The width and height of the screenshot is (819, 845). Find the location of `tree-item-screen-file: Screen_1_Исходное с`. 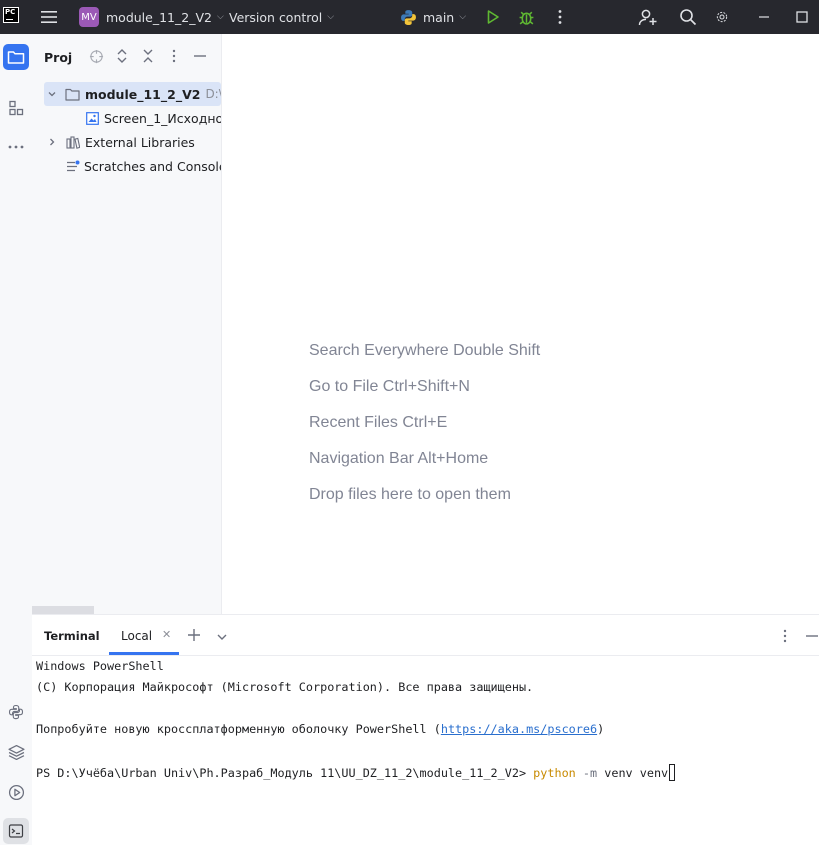

tree-item-screen-file: Screen_1_Исходное с is located at coordinates (126, 118).